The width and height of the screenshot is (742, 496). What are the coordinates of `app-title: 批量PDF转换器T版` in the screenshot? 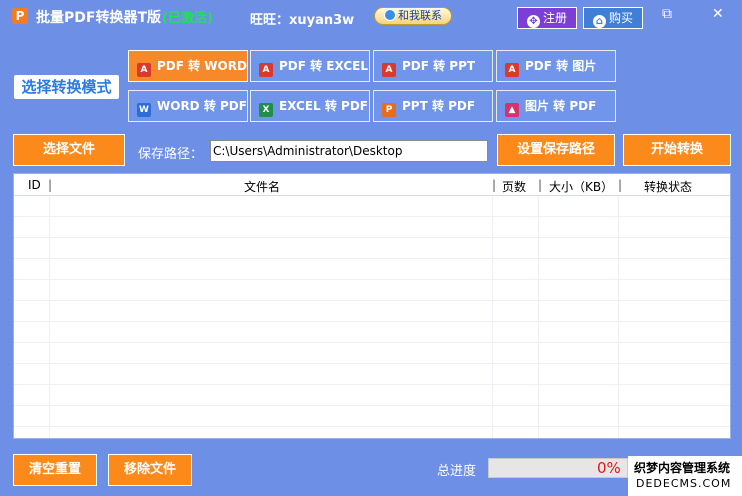 It's located at (98, 18).